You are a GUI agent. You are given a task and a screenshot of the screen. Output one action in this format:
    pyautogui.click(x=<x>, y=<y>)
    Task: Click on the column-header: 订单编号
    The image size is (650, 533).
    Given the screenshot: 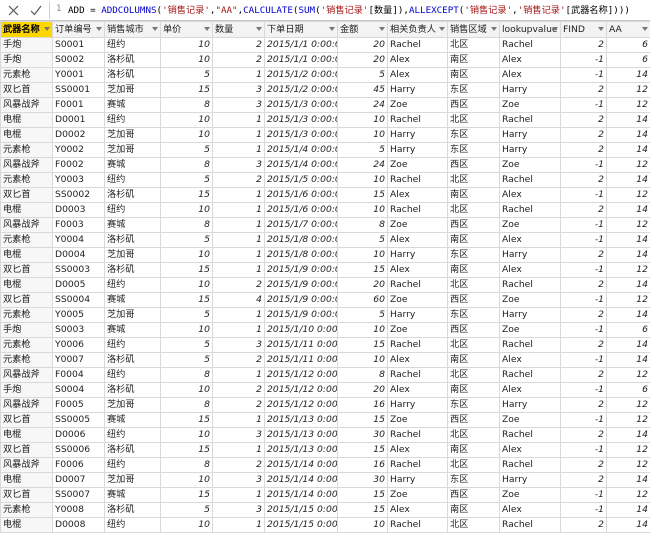 What is the action you would take?
    pyautogui.click(x=79, y=30)
    